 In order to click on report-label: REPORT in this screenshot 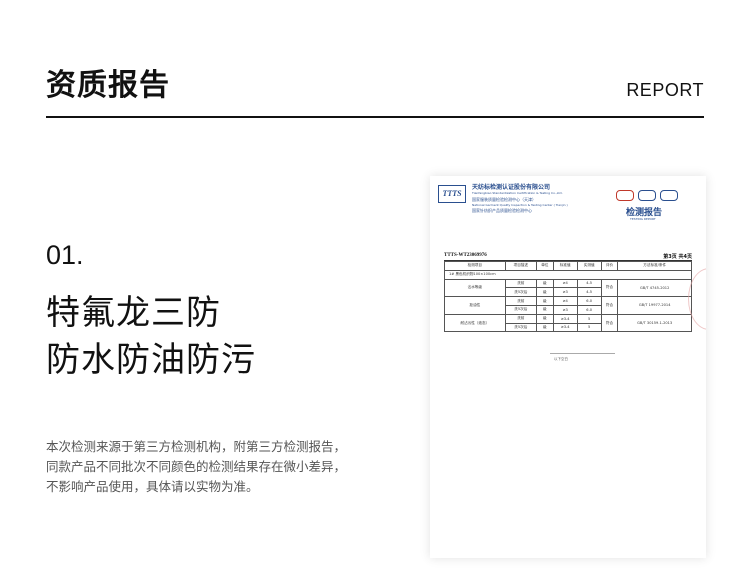, I will do `click(665, 90)`.